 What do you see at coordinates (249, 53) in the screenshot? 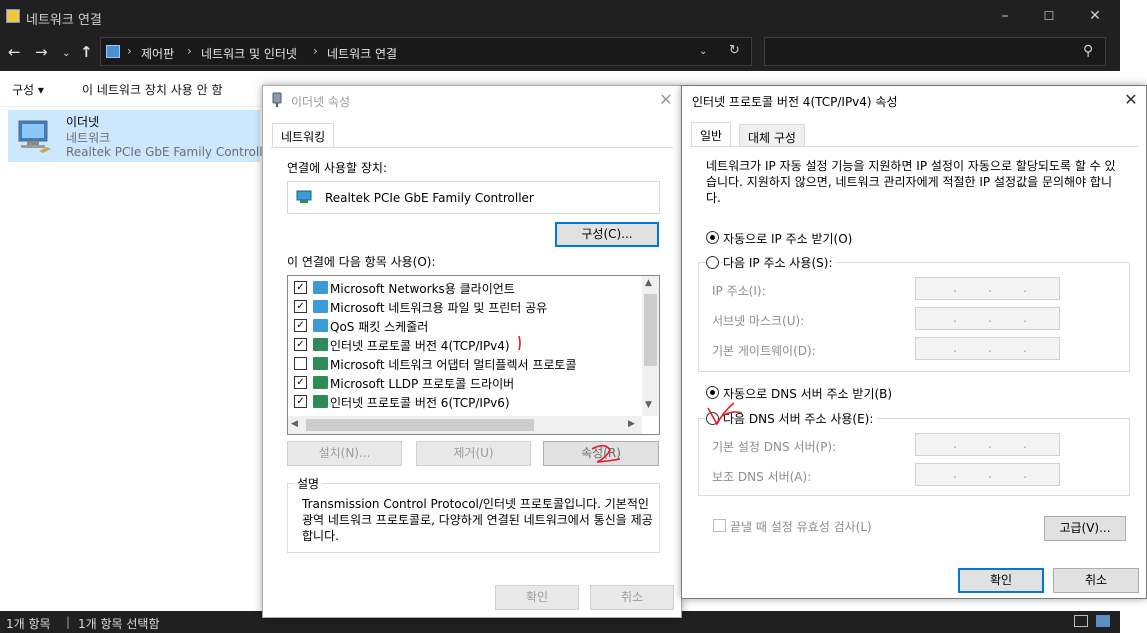
I see `breadcrumb-network-internet: 네트워크 및 인터넷` at bounding box center [249, 53].